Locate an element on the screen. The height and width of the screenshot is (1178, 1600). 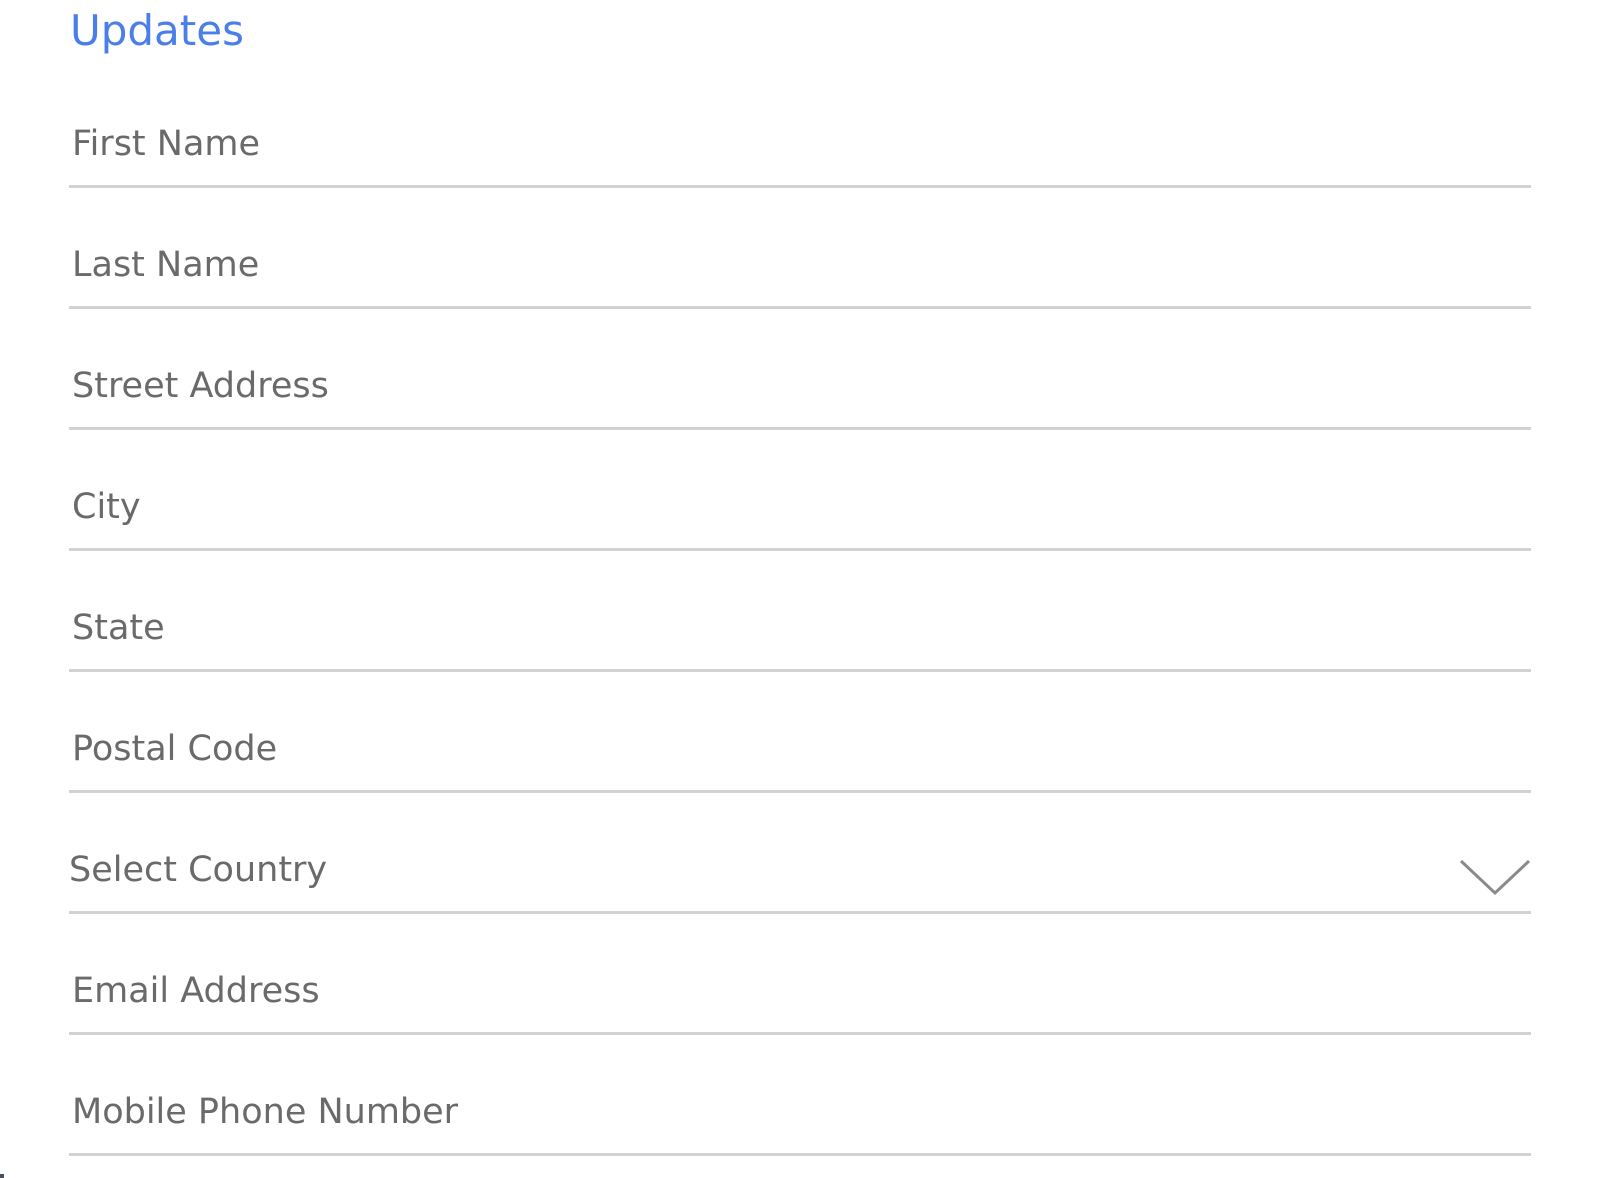
last-name-field is located at coordinates (800, 273).